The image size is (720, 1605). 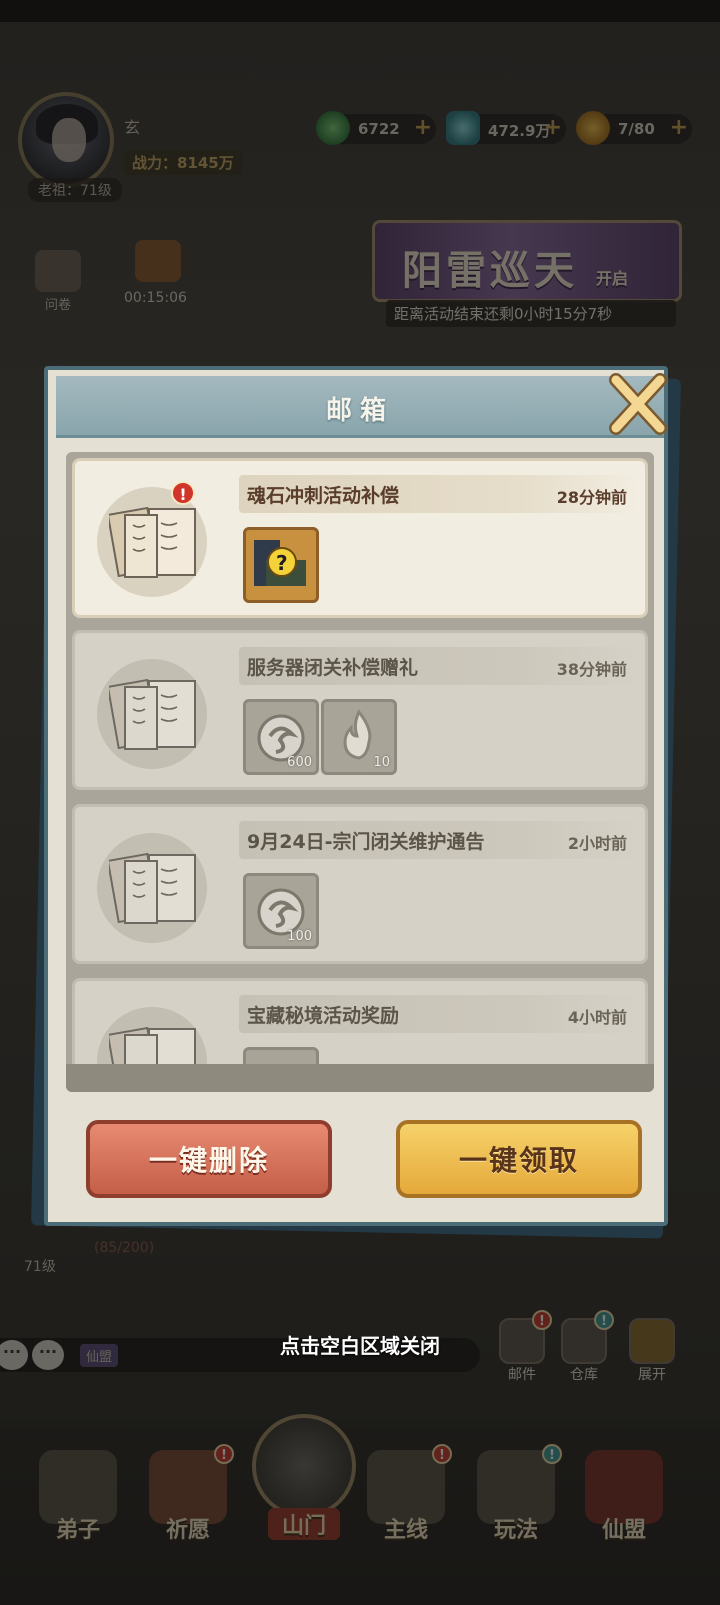 What do you see at coordinates (597, 1017) in the screenshot?
I see `mail-time: 4小时前` at bounding box center [597, 1017].